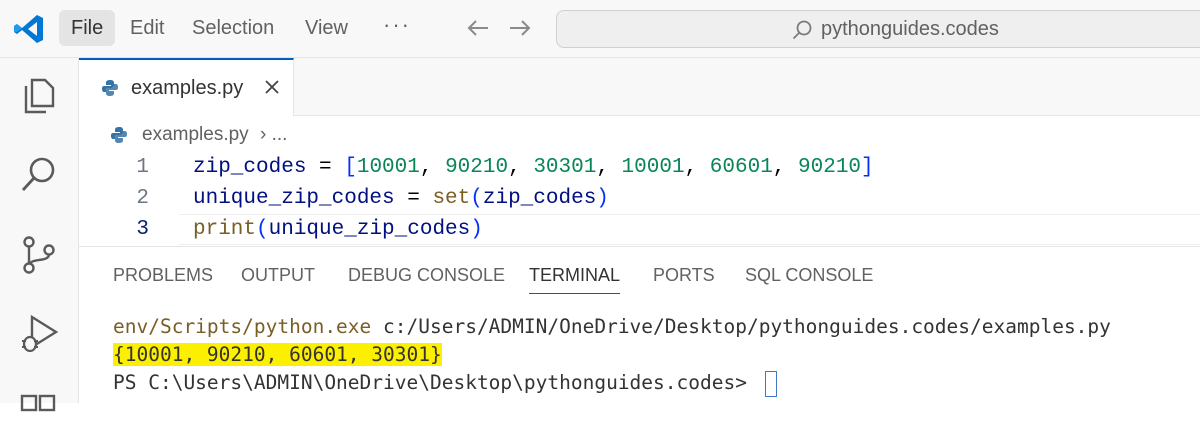 The height and width of the screenshot is (430, 1200). I want to click on search-text: pythonguides.codes, so click(910, 29).